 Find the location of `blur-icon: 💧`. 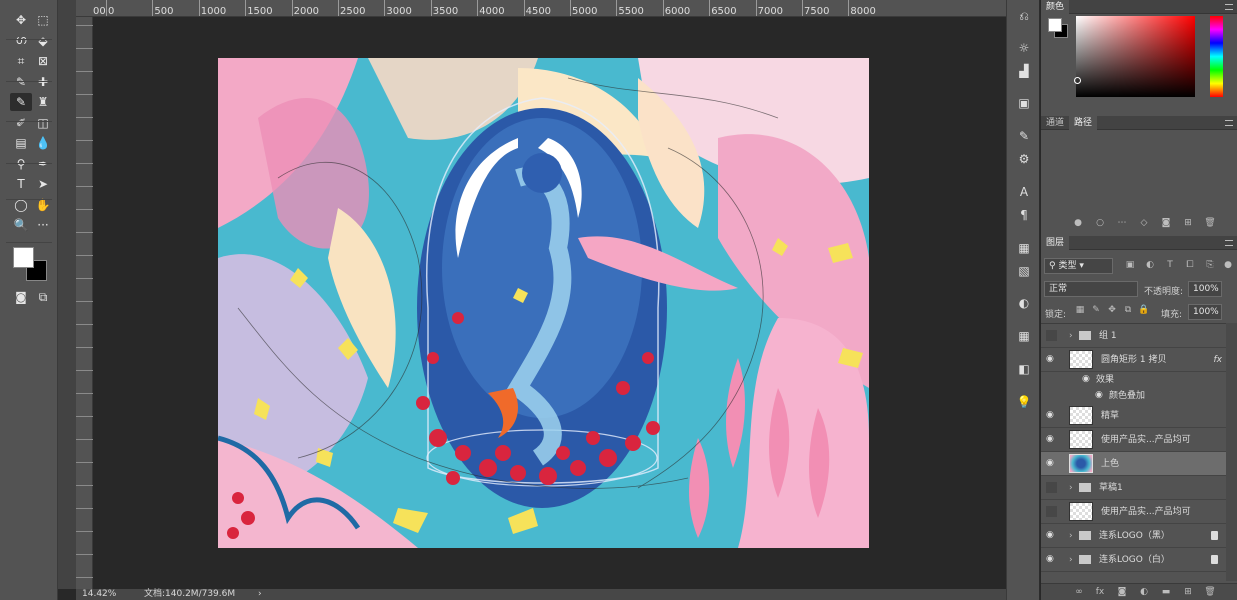

blur-icon: 💧 is located at coordinates (43, 143).